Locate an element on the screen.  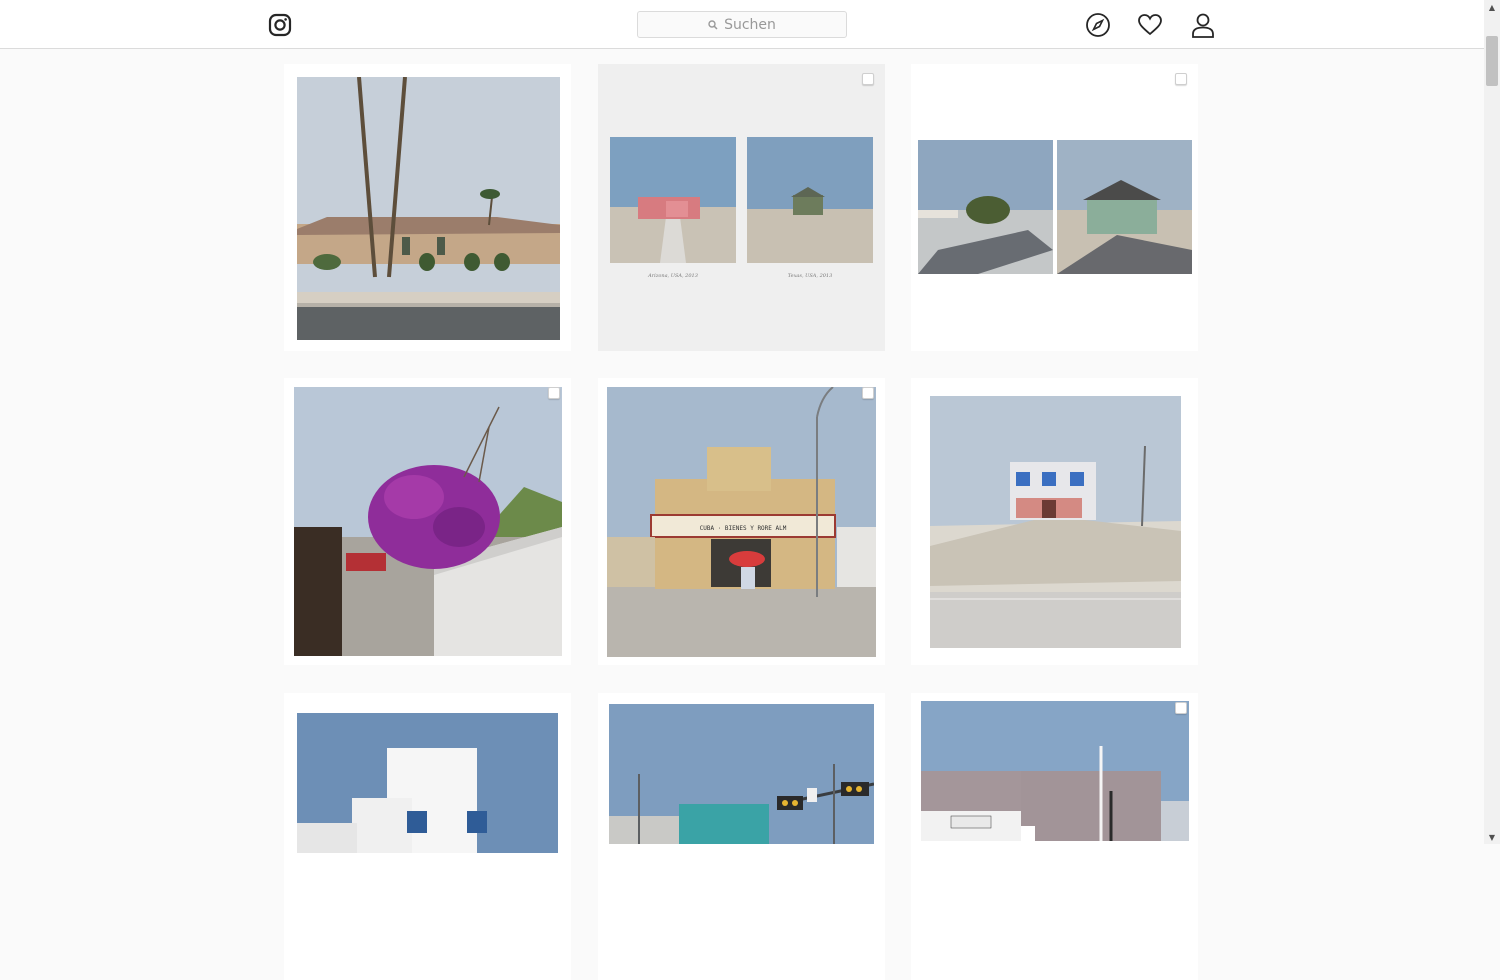
search-placeholder: Suchen is located at coordinates (750, 24).